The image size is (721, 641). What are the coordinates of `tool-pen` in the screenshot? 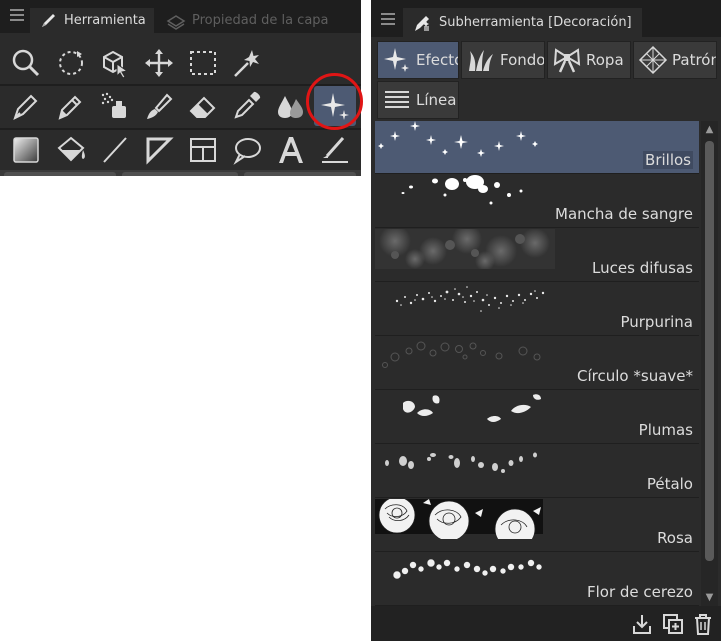 It's located at (26, 106).